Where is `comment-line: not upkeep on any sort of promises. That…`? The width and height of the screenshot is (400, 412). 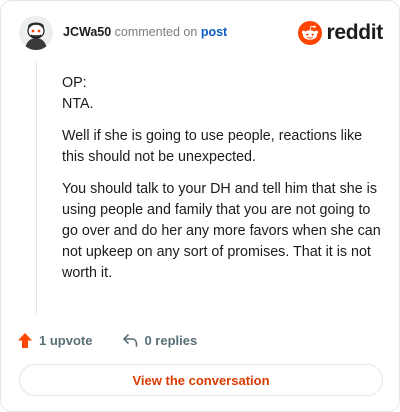 comment-line: not upkeep on any sort of promises. That… is located at coordinates (216, 252).